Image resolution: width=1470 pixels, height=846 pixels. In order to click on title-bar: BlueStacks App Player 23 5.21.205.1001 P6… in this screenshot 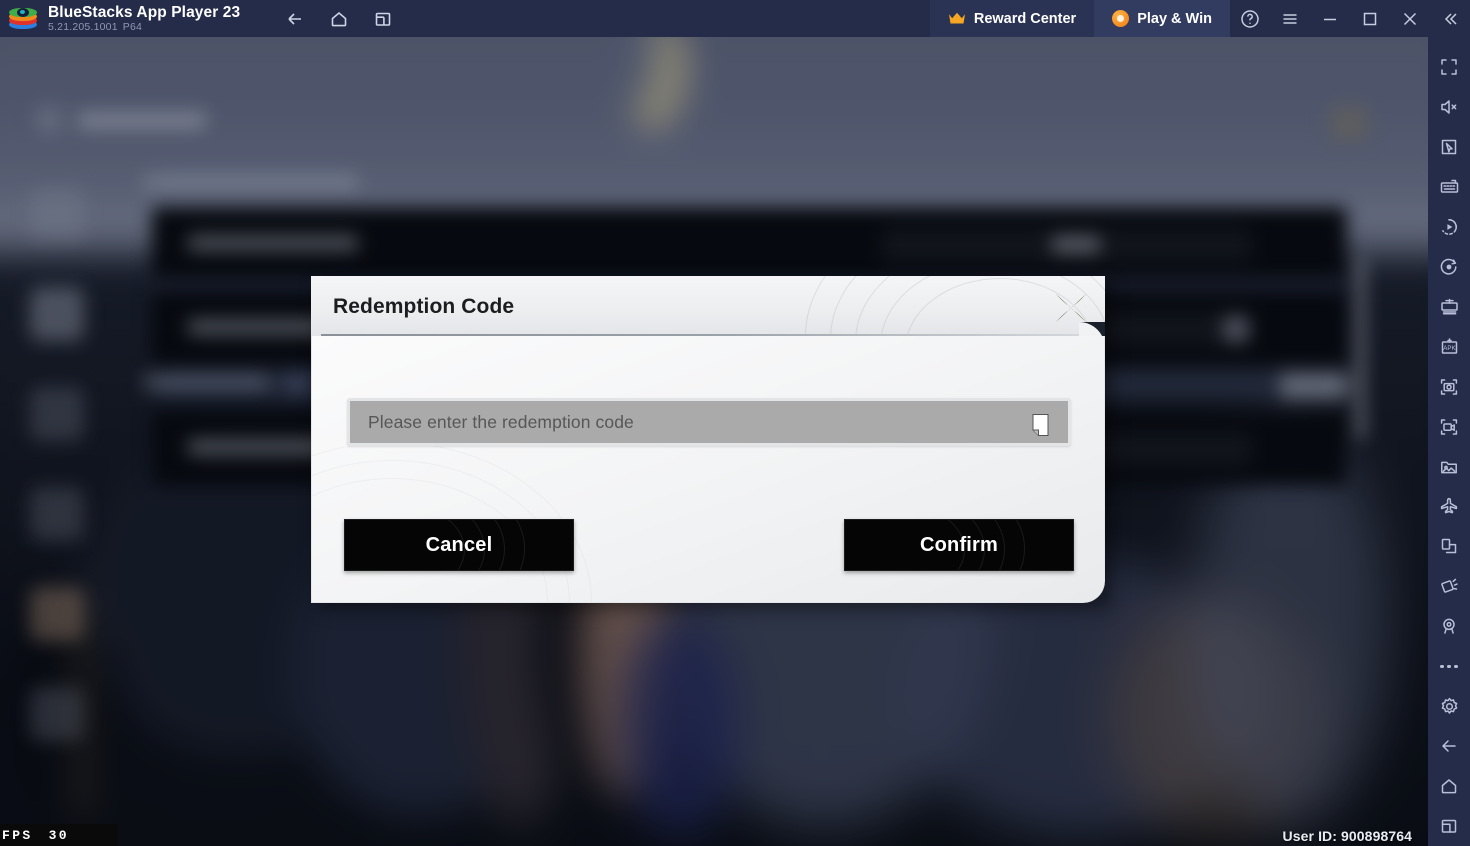, I will do `click(735, 18)`.